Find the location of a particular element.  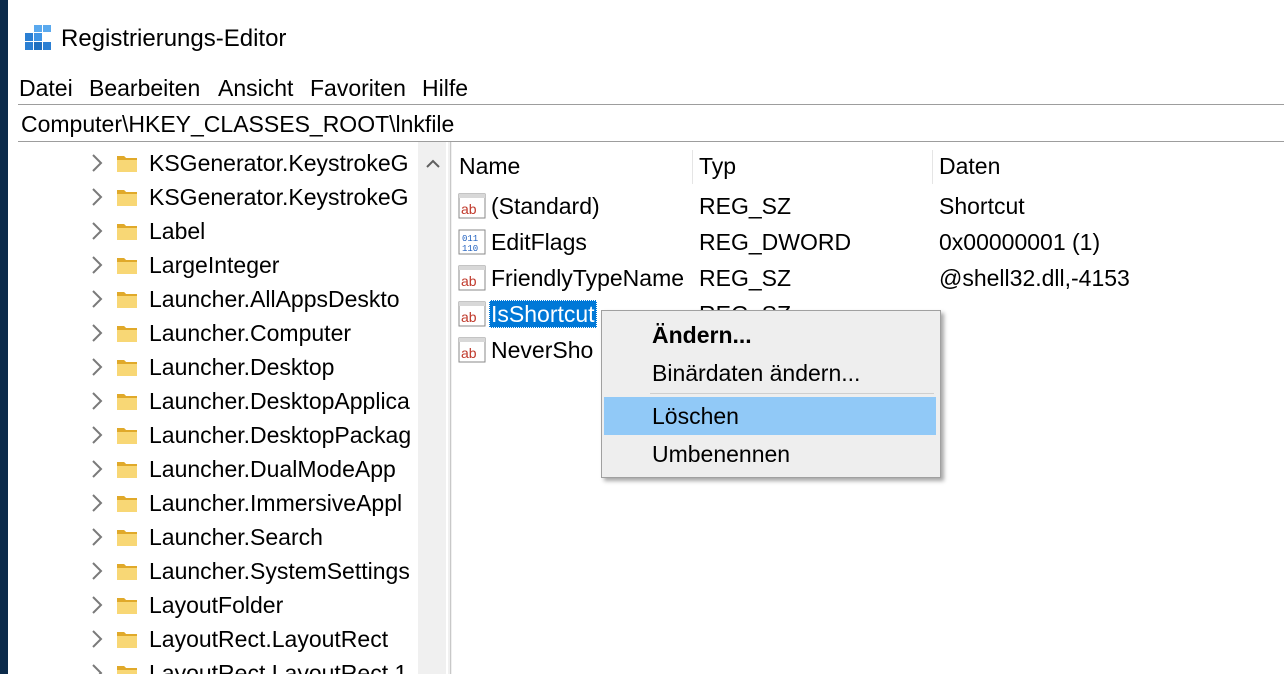

value-data: Shortcut is located at coordinates (982, 206).